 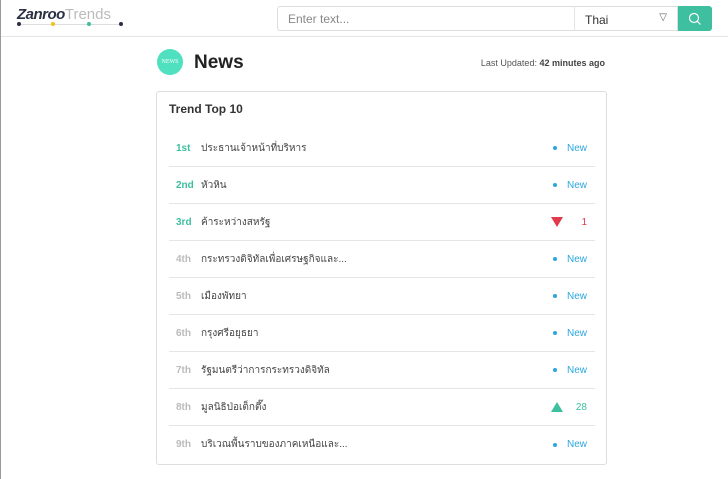 I want to click on list-item: 1st ประธานเจ้าหน้าที่บริหาร New, so click(x=382, y=148).